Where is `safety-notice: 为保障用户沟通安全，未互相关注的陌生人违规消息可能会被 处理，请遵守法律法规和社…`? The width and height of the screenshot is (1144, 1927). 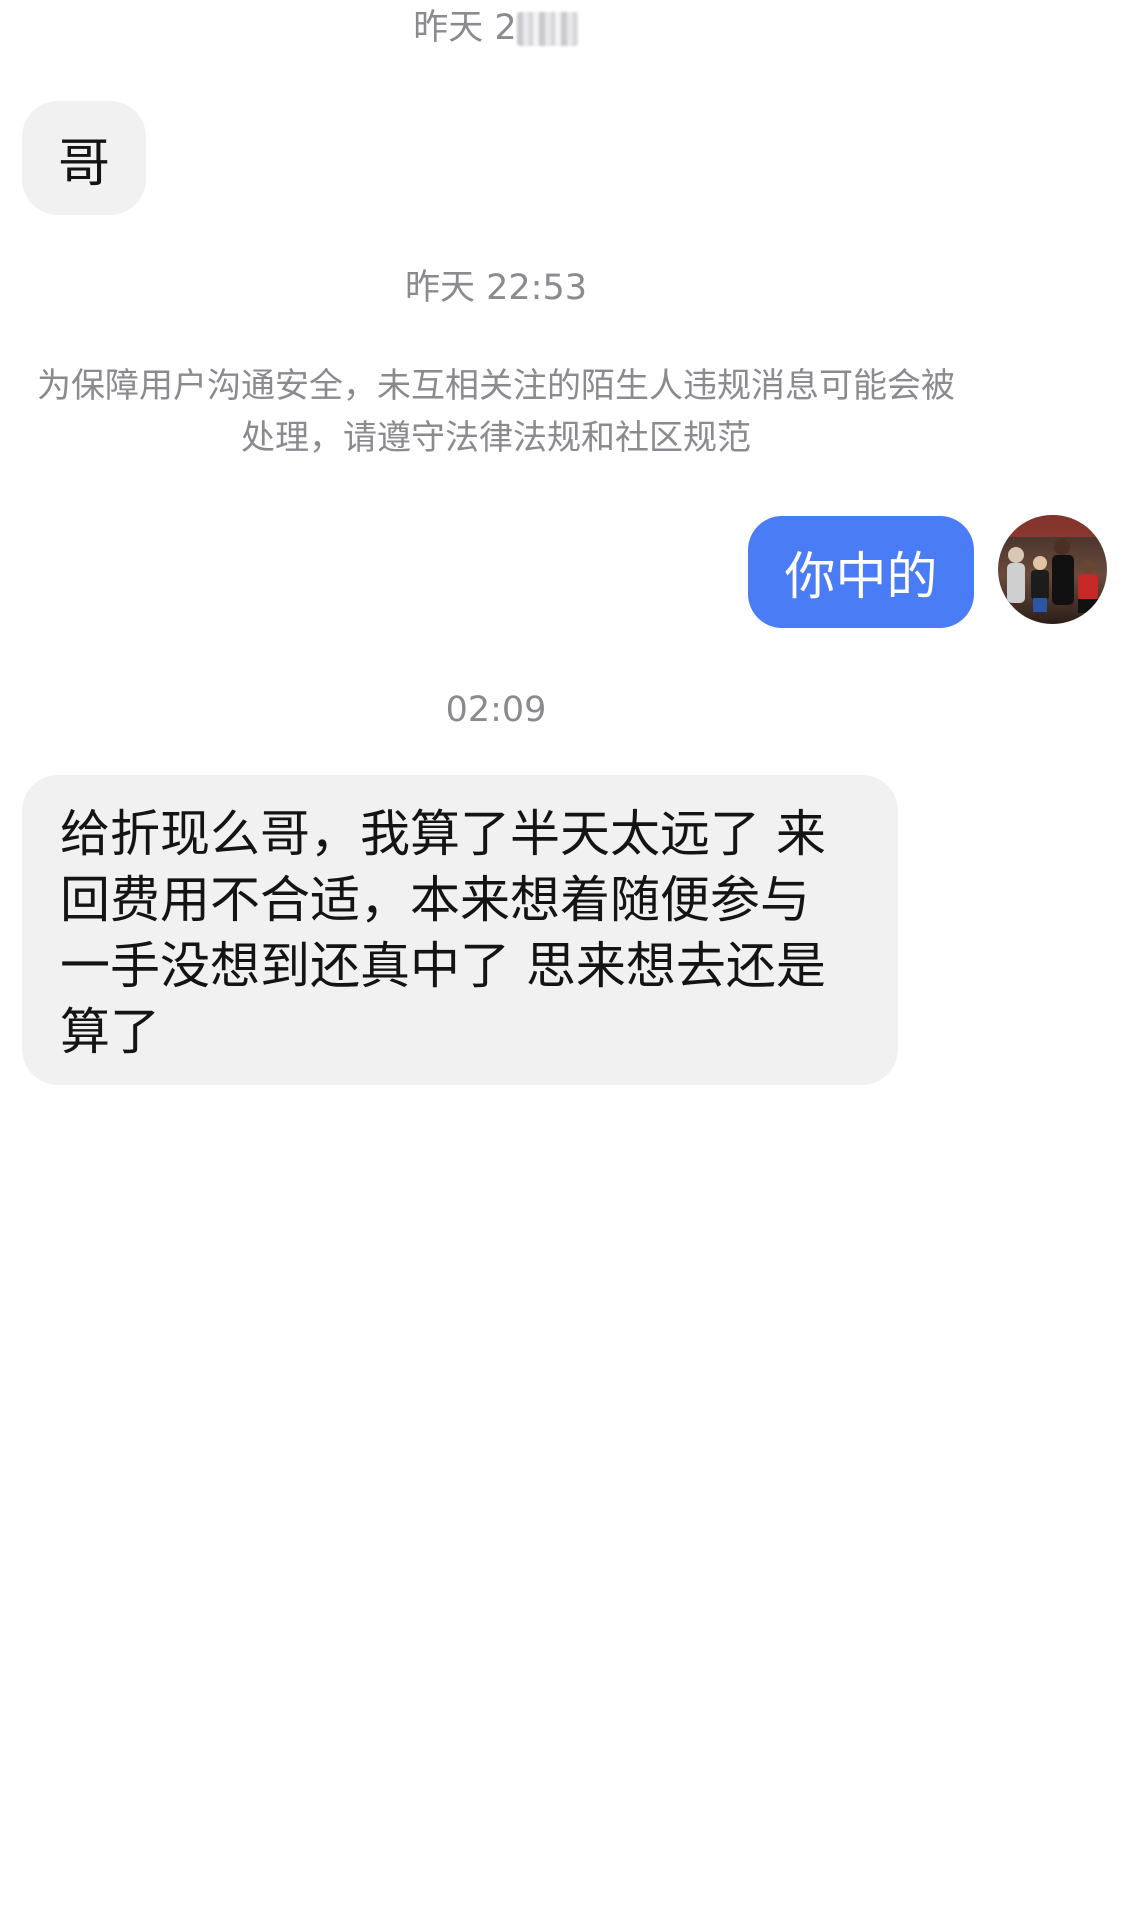 safety-notice: 为保障用户沟通安全，未互相关注的陌生人违规消息可能会被 处理，请遵守法律法规和社… is located at coordinates (496, 412).